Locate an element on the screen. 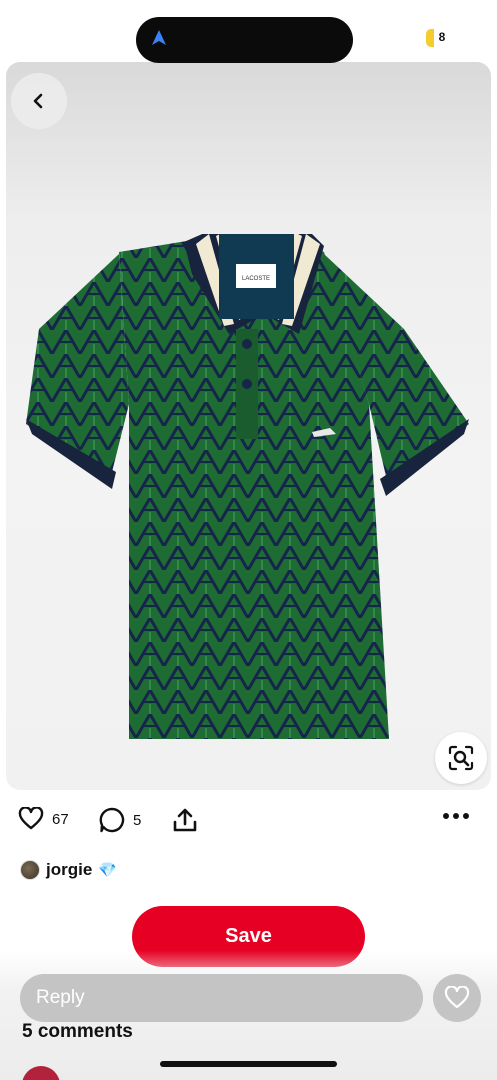 This screenshot has width=497, height=1080. share-button is located at coordinates (185, 820).